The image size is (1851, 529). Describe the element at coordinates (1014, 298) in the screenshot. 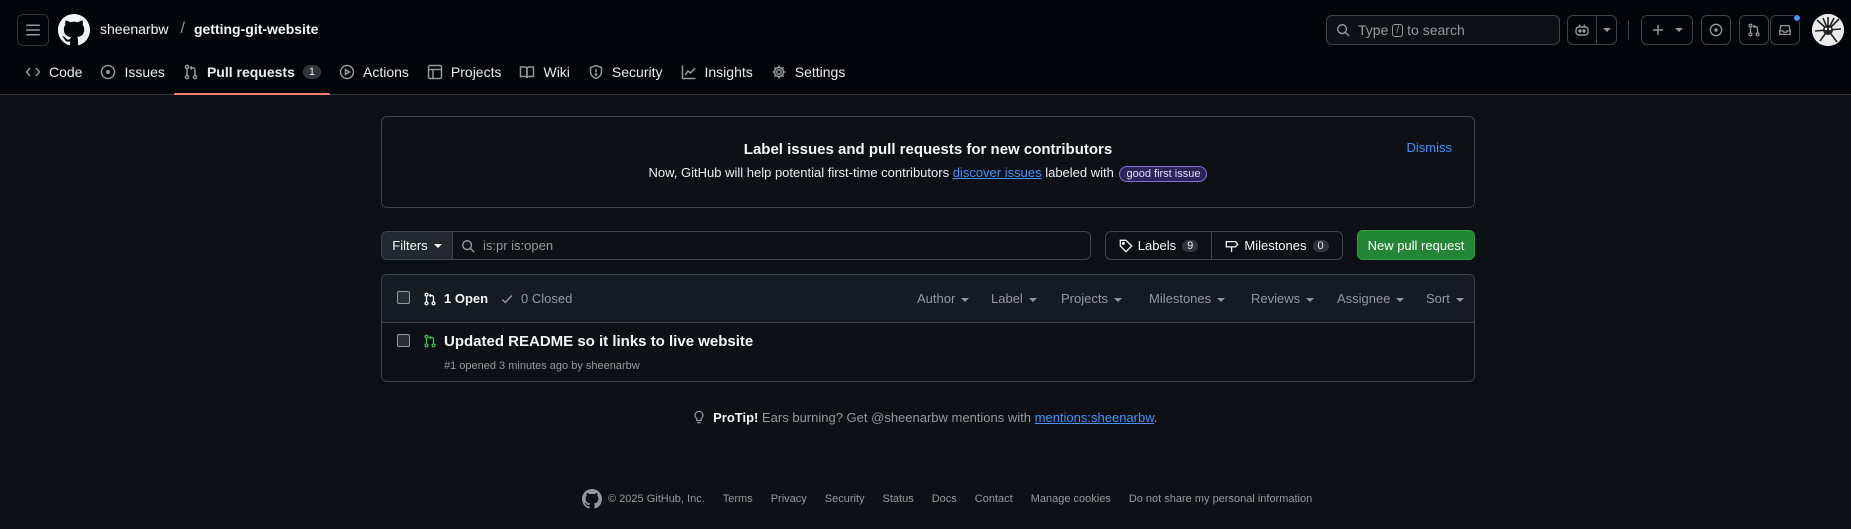

I see `label-filter: Label` at that location.